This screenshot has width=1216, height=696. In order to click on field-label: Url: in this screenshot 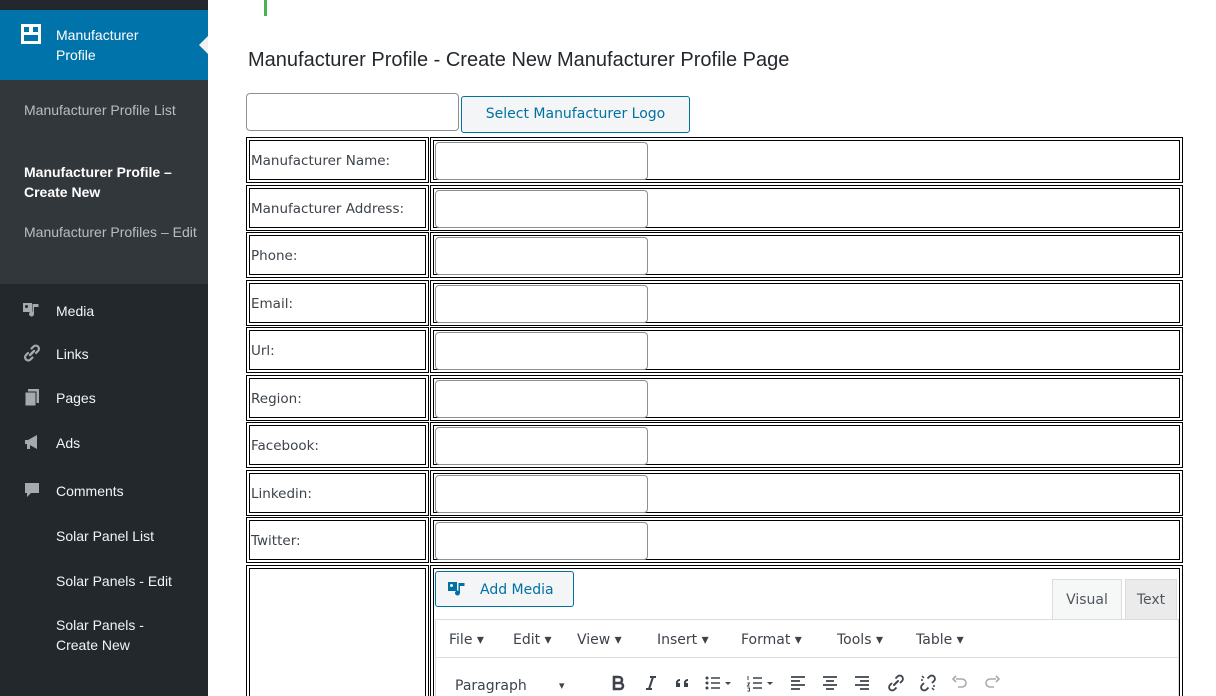, I will do `click(263, 351)`.